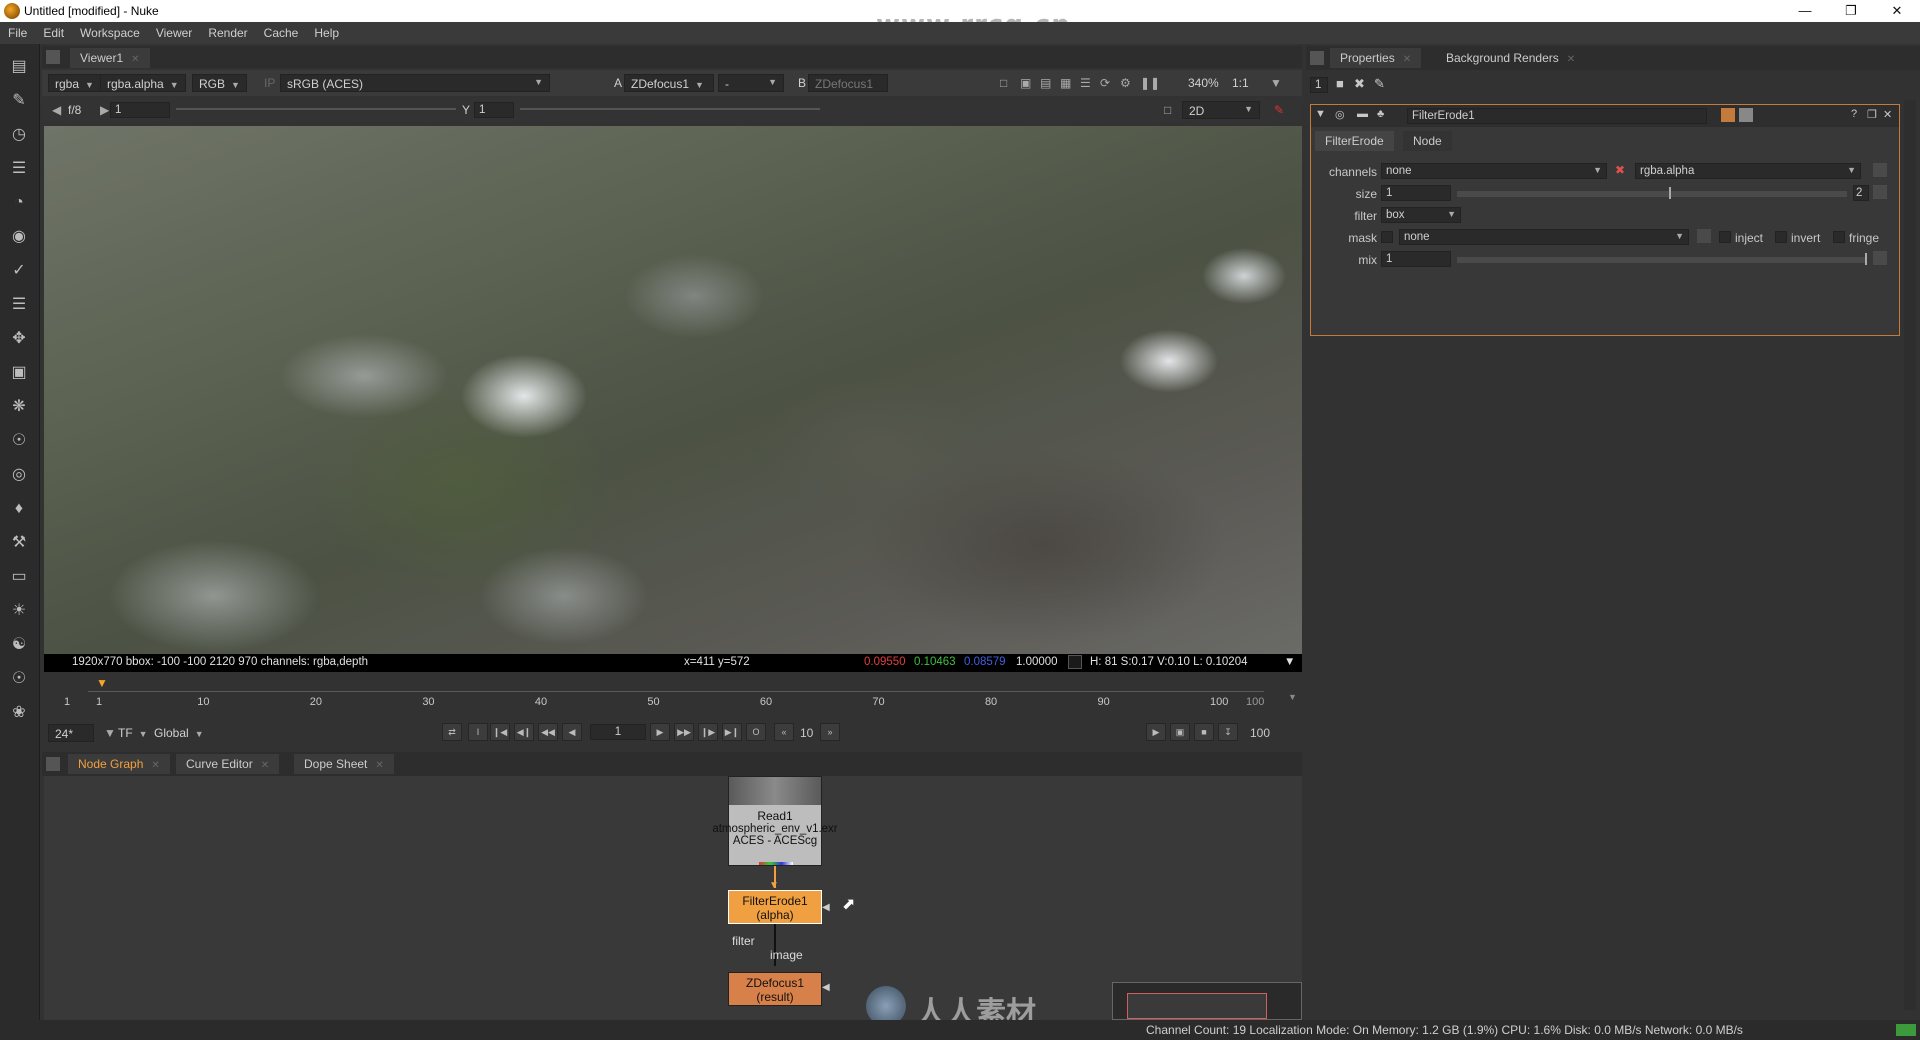 The height and width of the screenshot is (1040, 1920). What do you see at coordinates (775, 907) in the screenshot?
I see `filter-erode-node: FilterErode1 (alpha)` at bounding box center [775, 907].